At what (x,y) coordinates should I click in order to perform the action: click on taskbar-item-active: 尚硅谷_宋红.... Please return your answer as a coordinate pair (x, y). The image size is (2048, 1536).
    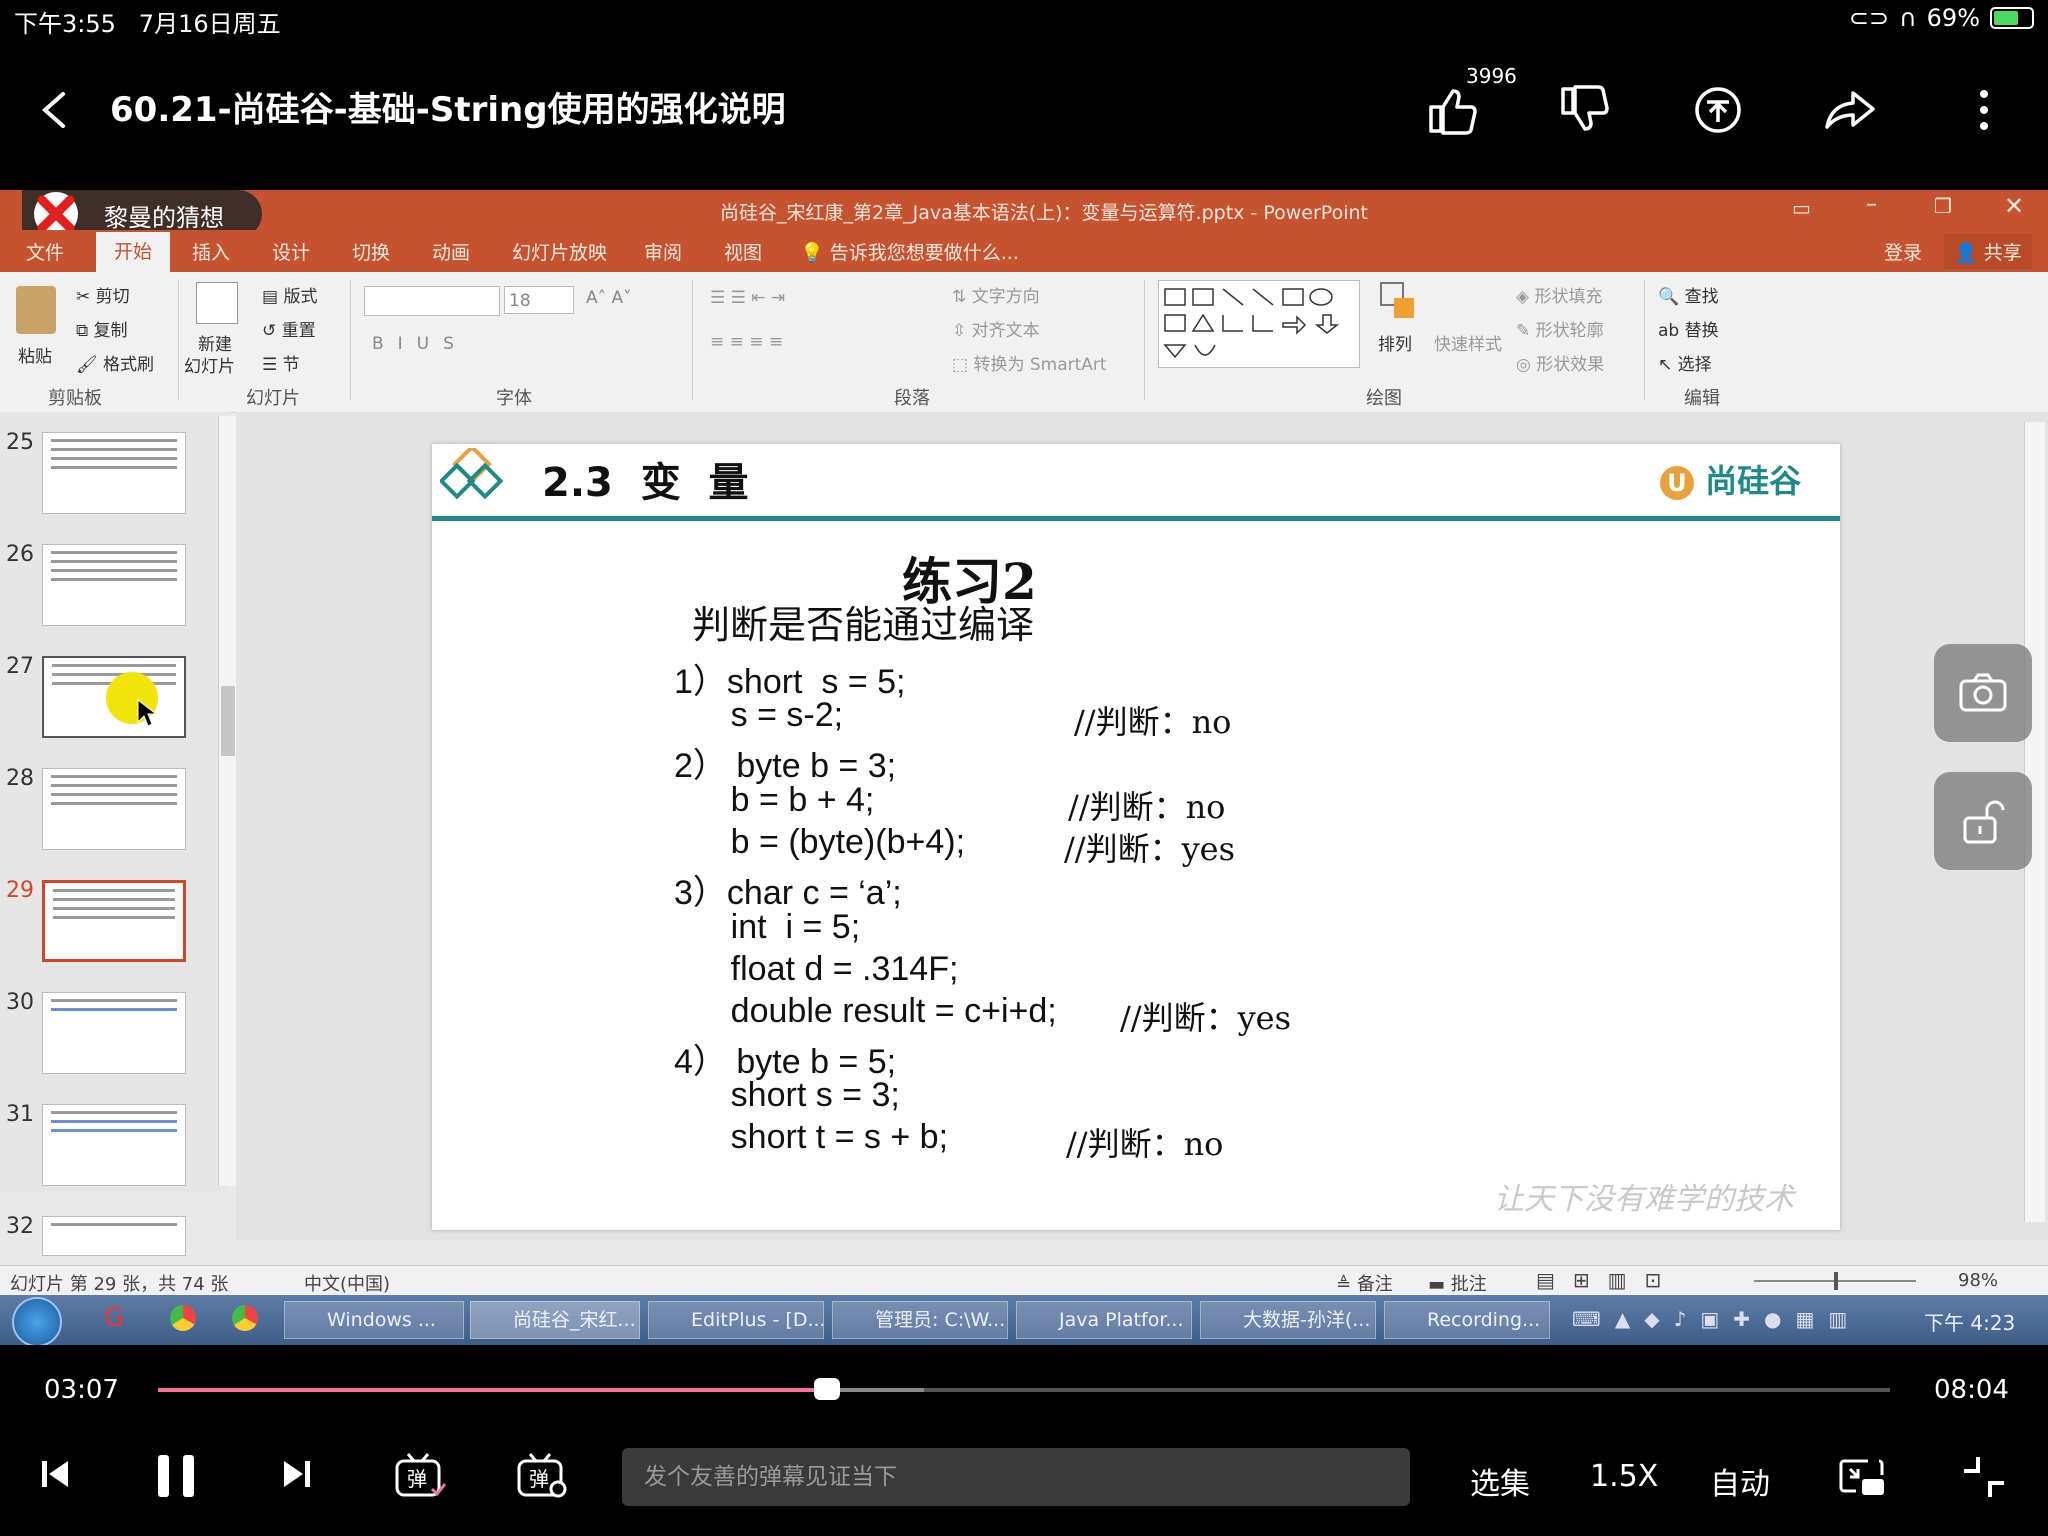
    Looking at the image, I should click on (555, 1320).